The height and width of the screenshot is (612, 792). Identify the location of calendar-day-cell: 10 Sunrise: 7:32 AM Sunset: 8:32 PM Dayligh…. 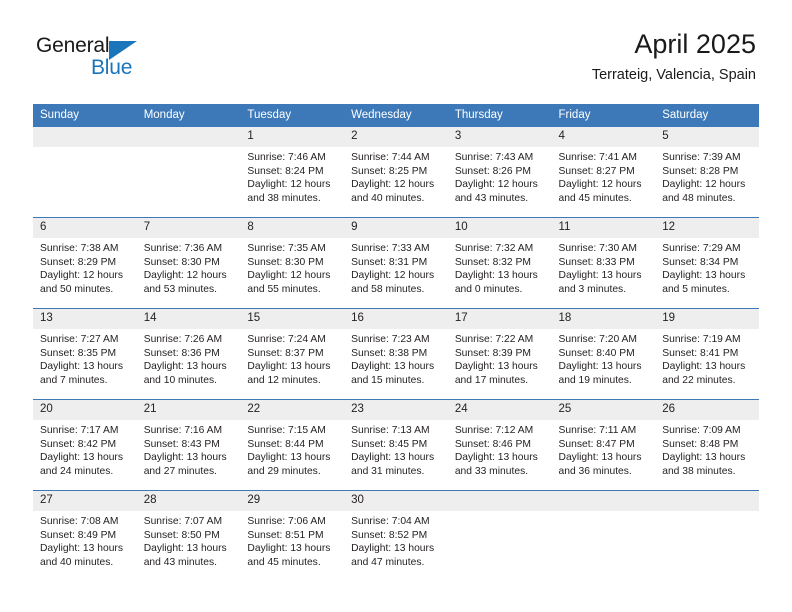
(499, 263).